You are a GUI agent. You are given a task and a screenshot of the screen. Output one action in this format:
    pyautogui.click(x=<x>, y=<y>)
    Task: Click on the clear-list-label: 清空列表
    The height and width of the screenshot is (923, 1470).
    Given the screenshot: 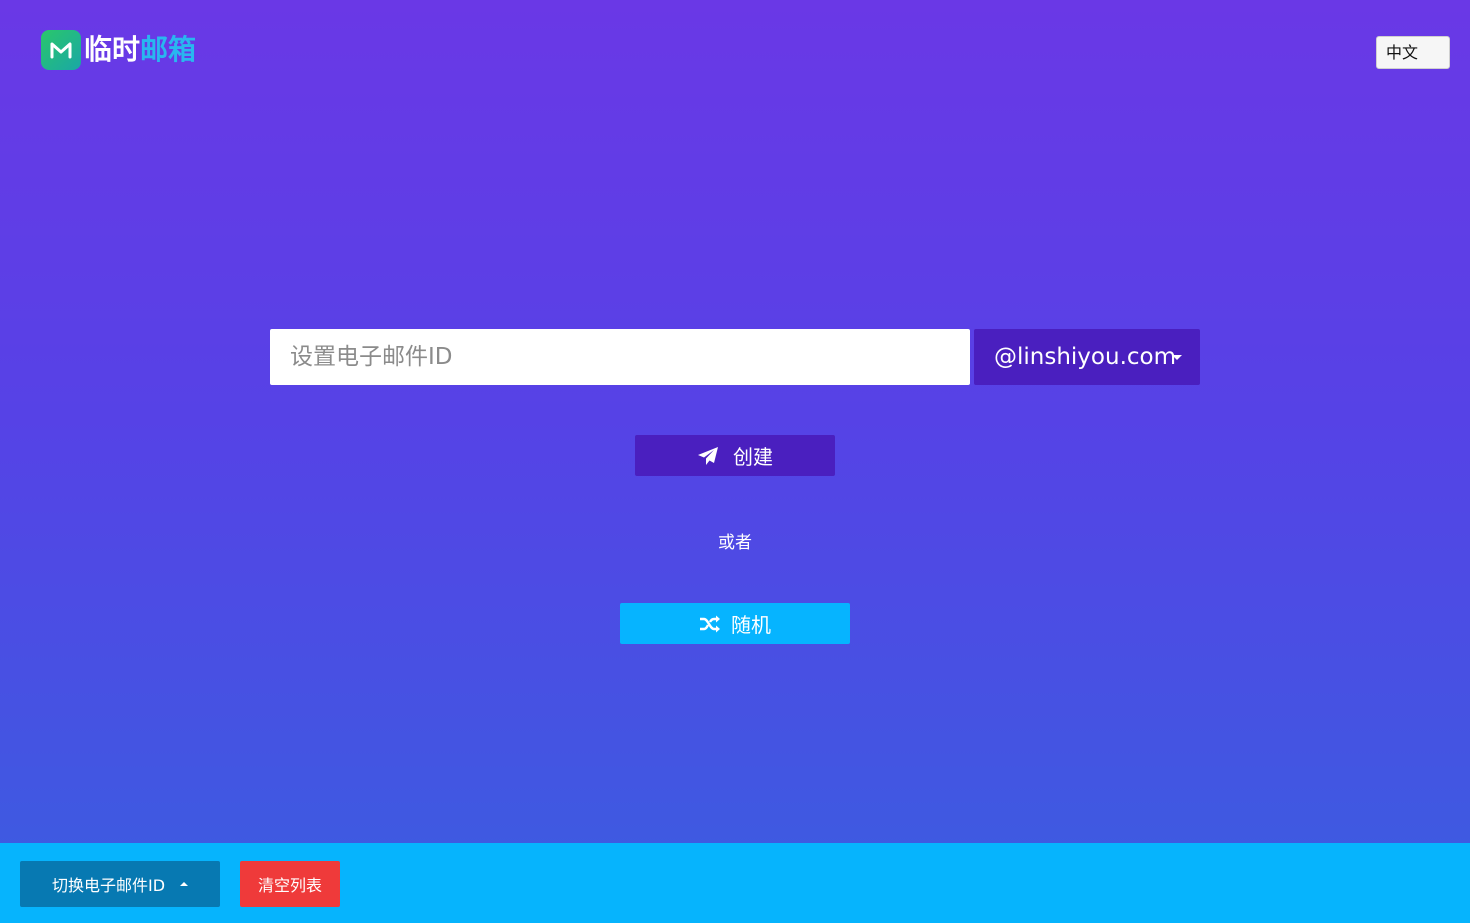 What is the action you would take?
    pyautogui.click(x=289, y=885)
    